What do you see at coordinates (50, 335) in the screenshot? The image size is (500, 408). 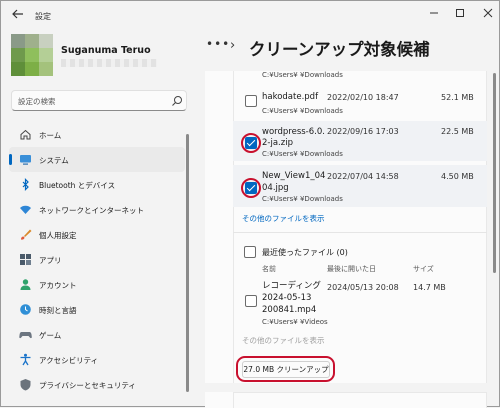 I see `sidebar-item-label: ゲーム` at bounding box center [50, 335].